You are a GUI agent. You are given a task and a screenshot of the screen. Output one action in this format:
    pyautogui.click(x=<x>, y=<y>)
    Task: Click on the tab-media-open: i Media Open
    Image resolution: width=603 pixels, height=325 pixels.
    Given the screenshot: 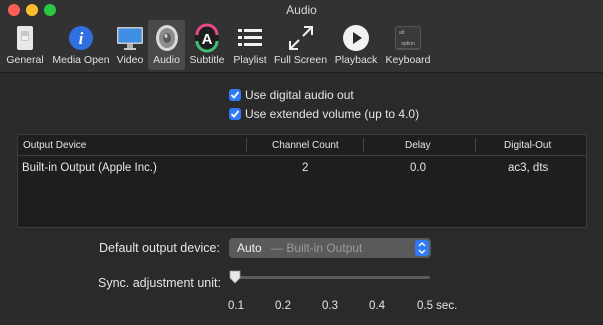 What is the action you would take?
    pyautogui.click(x=81, y=45)
    